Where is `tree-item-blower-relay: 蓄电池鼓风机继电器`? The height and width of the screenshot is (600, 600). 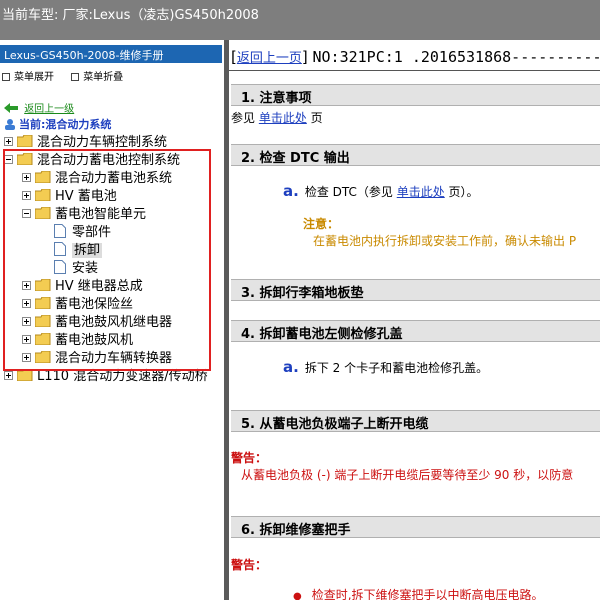
tree-item-blower-relay: 蓄电池鼓风机继电器 is located at coordinates (97, 323).